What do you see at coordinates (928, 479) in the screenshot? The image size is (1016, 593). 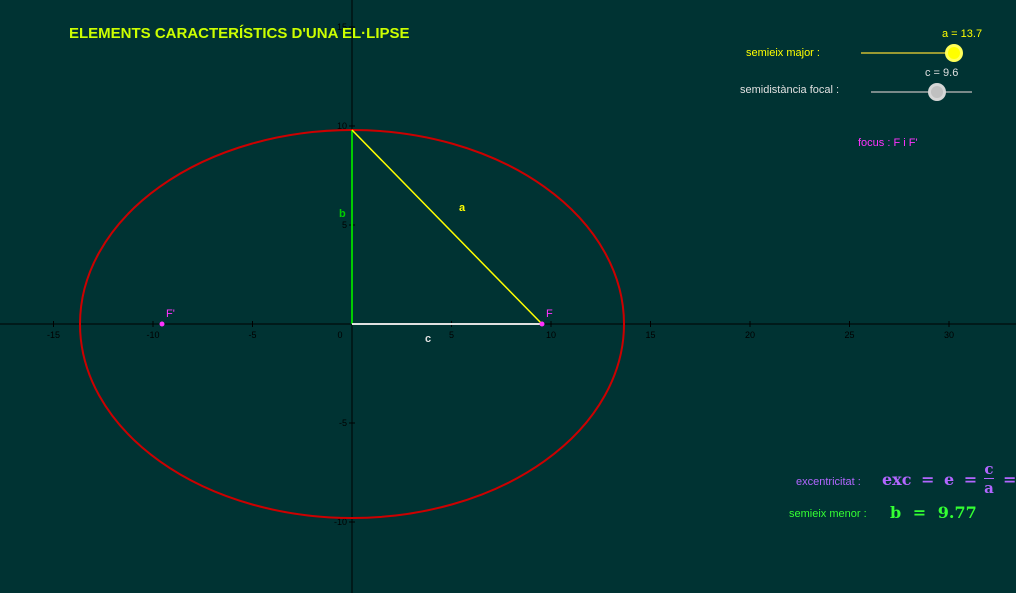 I see `ecc-eq1: =` at bounding box center [928, 479].